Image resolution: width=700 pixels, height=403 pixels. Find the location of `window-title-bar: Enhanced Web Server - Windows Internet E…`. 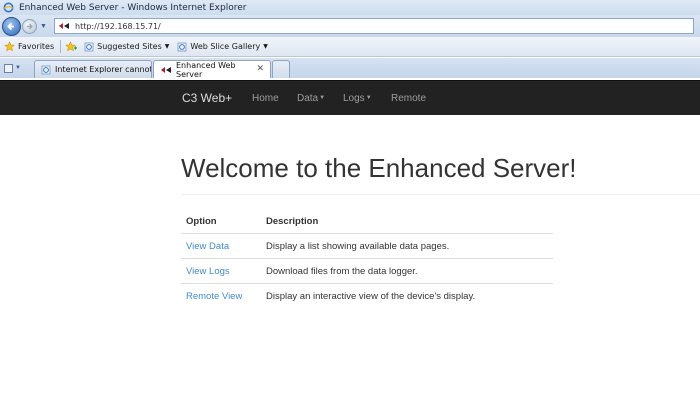

window-title-bar: Enhanced Web Server - Windows Internet E… is located at coordinates (350, 7).